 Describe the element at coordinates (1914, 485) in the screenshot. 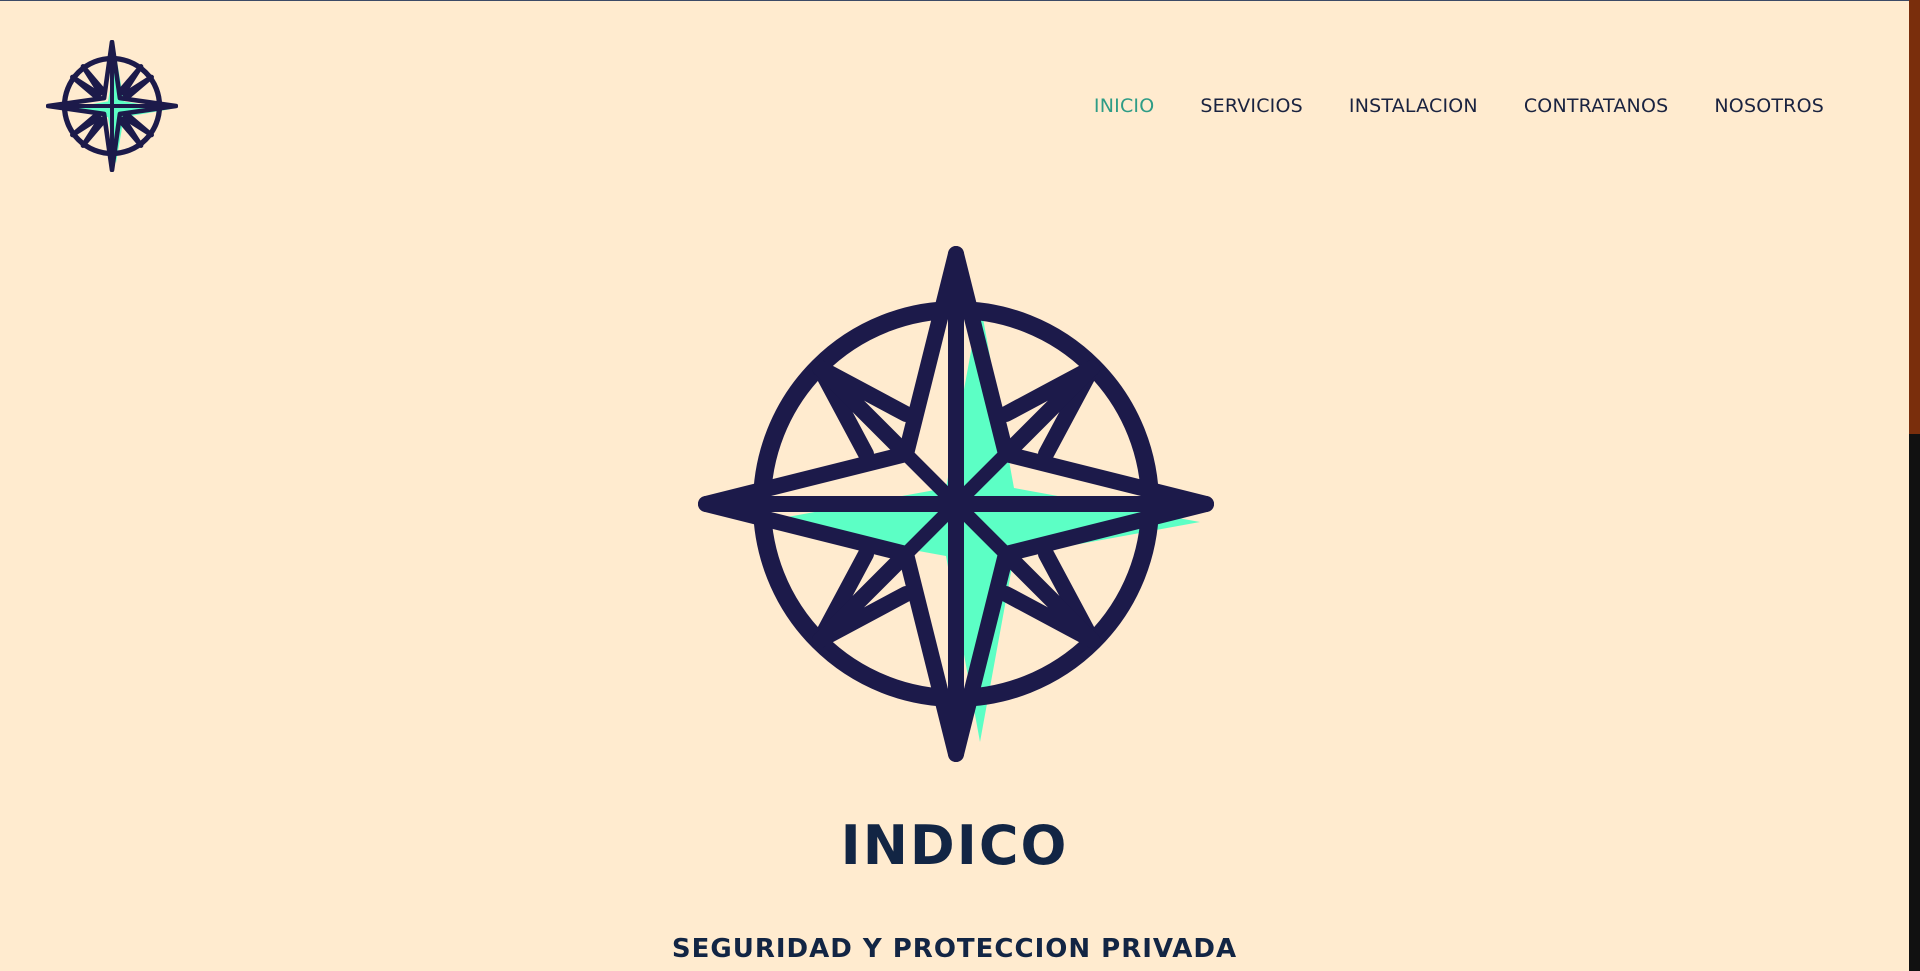

I see `page-scrollbar` at that location.